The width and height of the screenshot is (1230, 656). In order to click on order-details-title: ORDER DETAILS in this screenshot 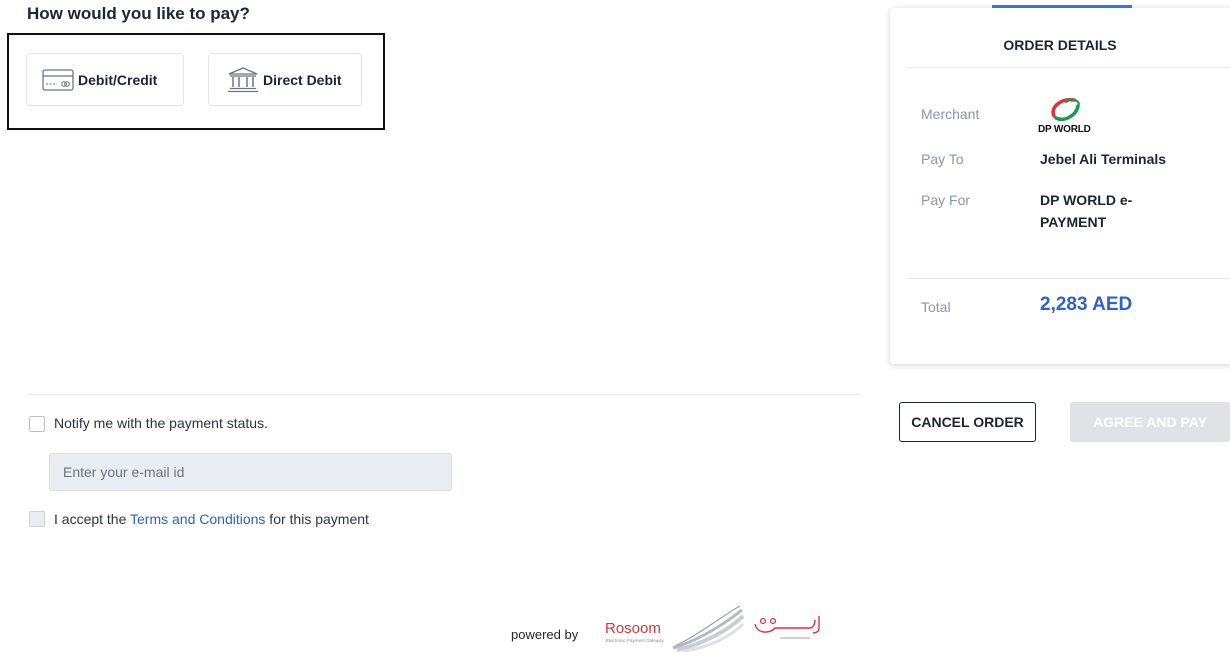, I will do `click(1060, 45)`.